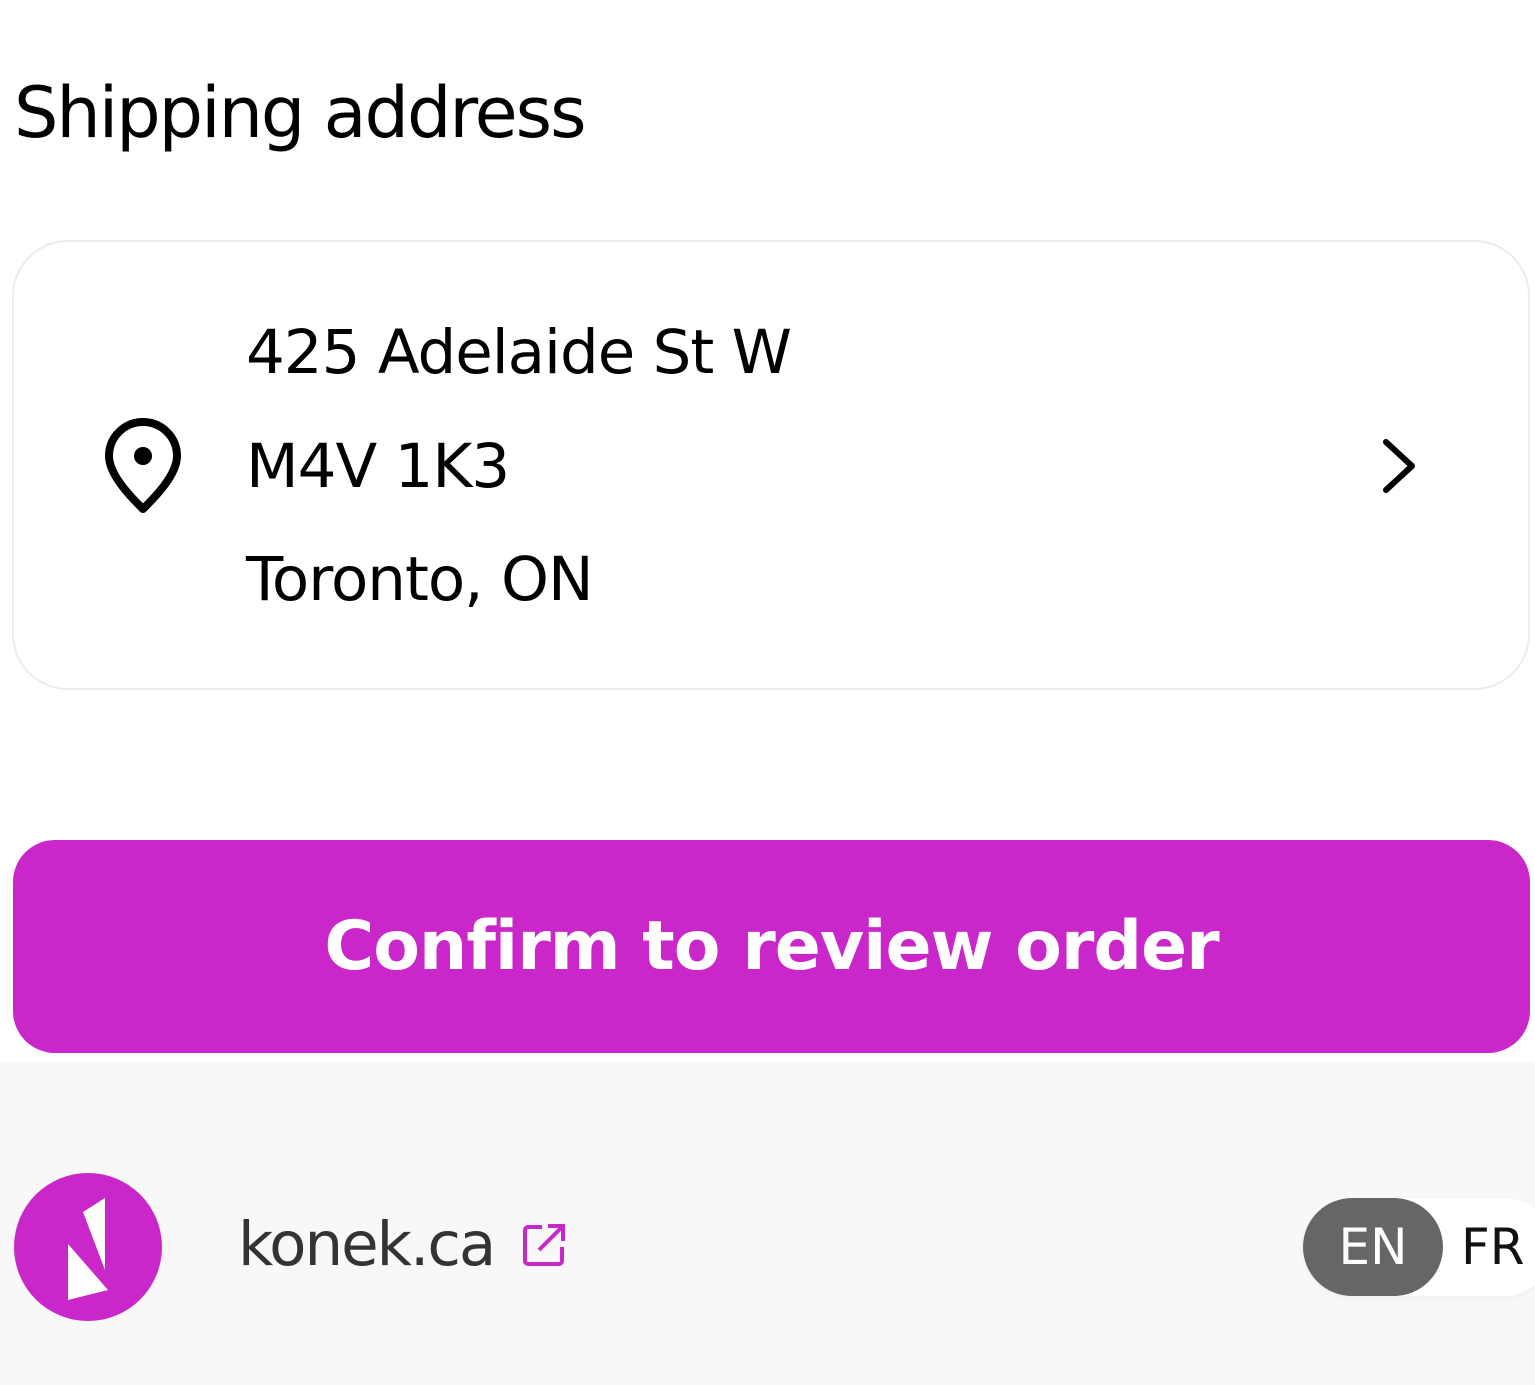 The image size is (1535, 1385). I want to click on external-link-icon, so click(544, 1244).